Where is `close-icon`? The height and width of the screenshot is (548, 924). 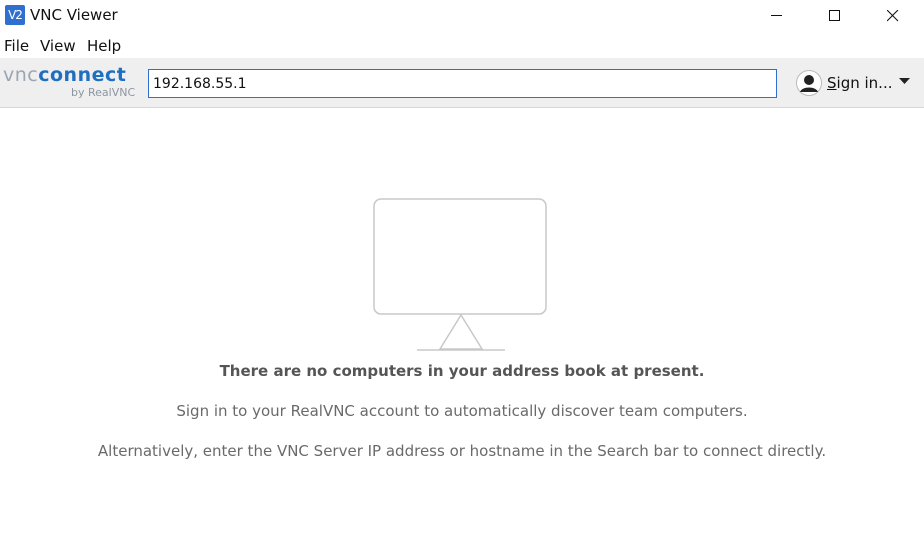 close-icon is located at coordinates (893, 16).